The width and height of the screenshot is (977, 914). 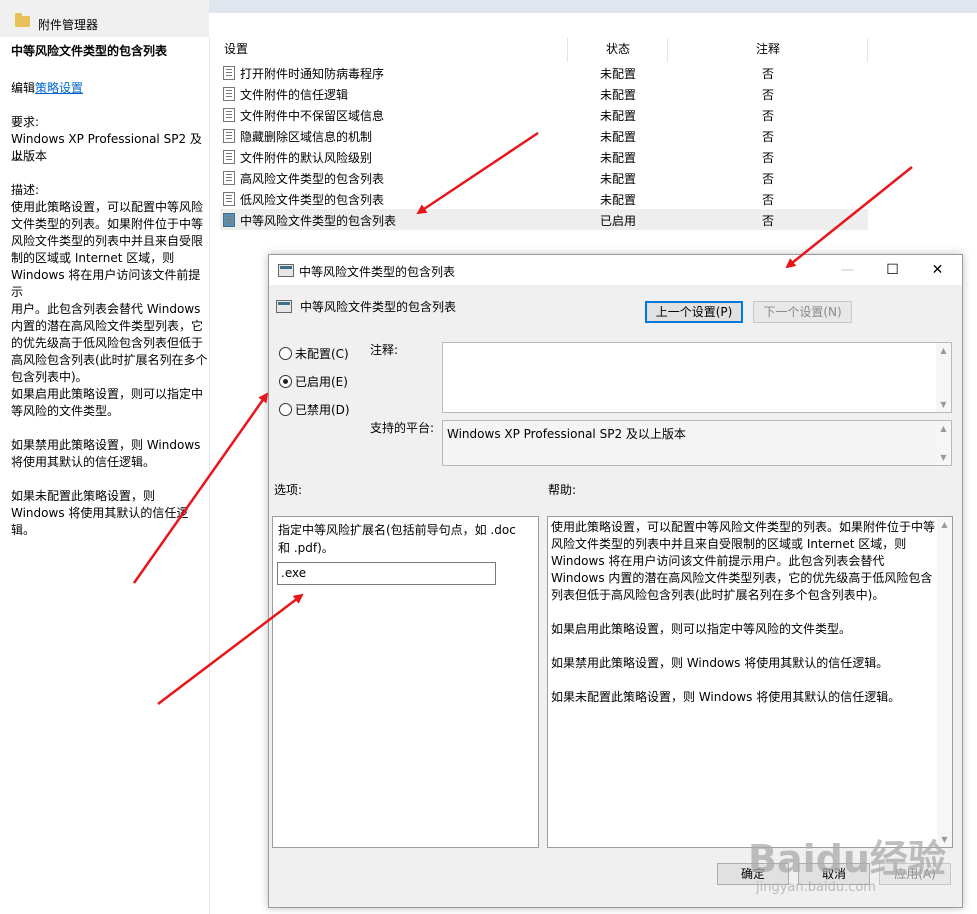 I want to click on extension-input: .exe, so click(x=386, y=573).